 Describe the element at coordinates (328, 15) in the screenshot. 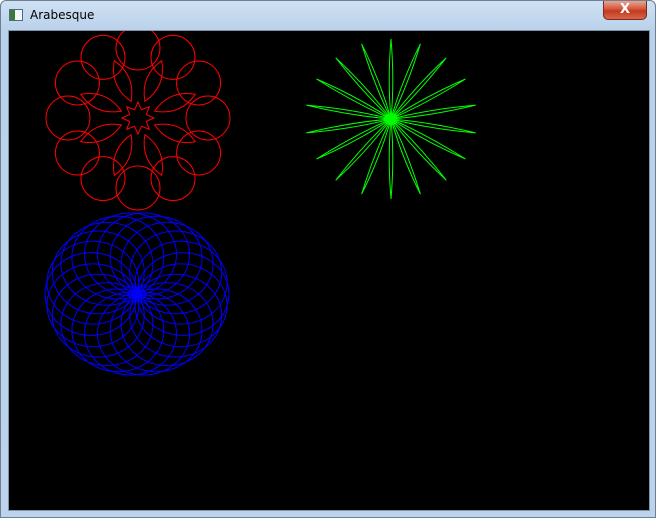

I see `title-bar: Arabesque X` at that location.